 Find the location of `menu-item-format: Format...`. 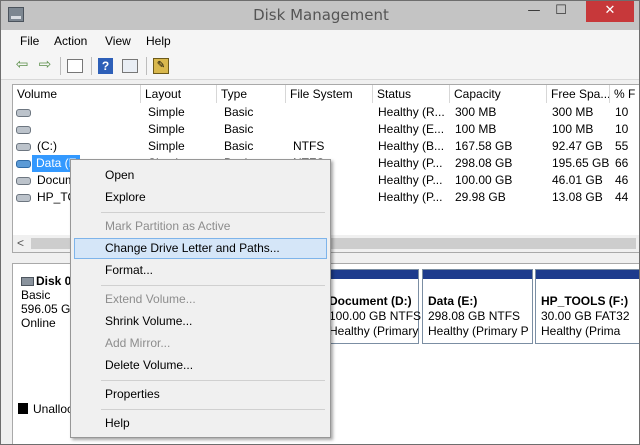

menu-item-format: Format... is located at coordinates (200, 270).